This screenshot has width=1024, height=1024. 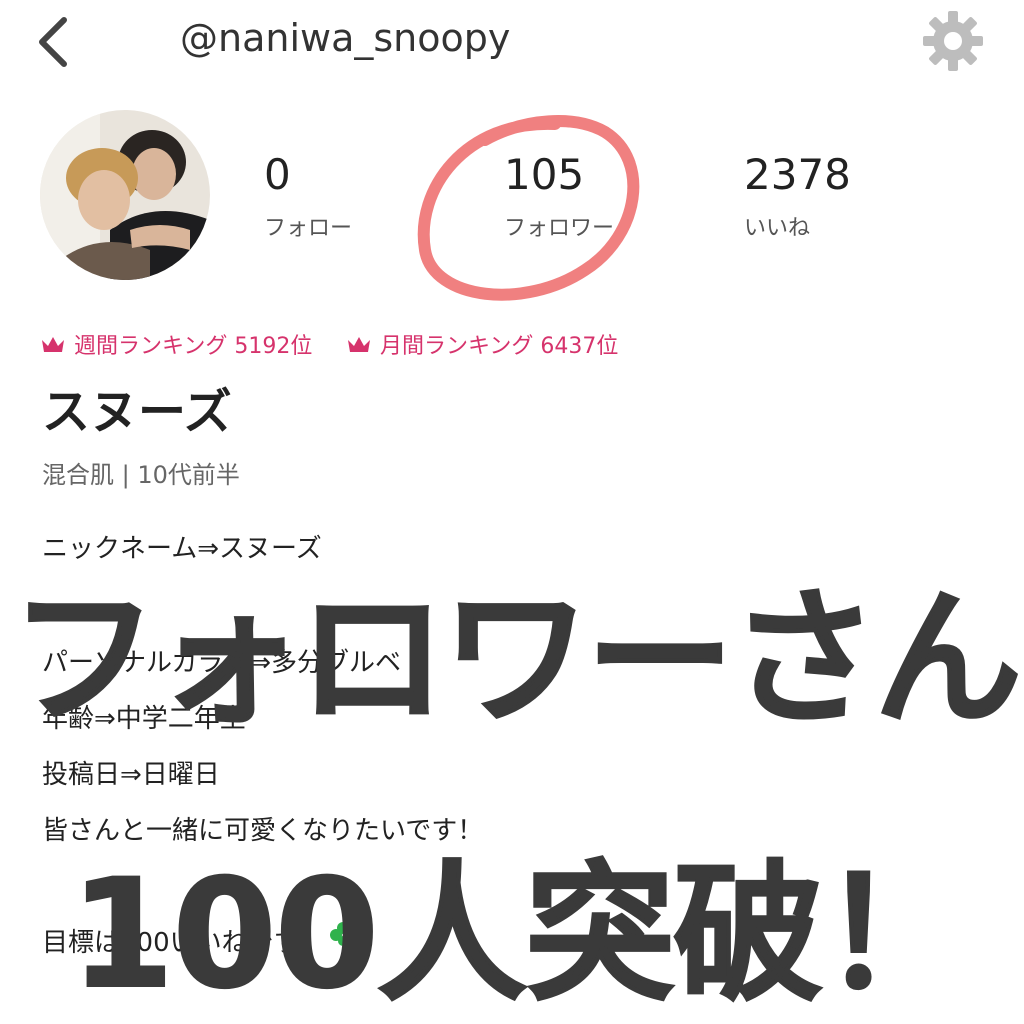 What do you see at coordinates (797, 174) in the screenshot?
I see `likes-count: 2378` at bounding box center [797, 174].